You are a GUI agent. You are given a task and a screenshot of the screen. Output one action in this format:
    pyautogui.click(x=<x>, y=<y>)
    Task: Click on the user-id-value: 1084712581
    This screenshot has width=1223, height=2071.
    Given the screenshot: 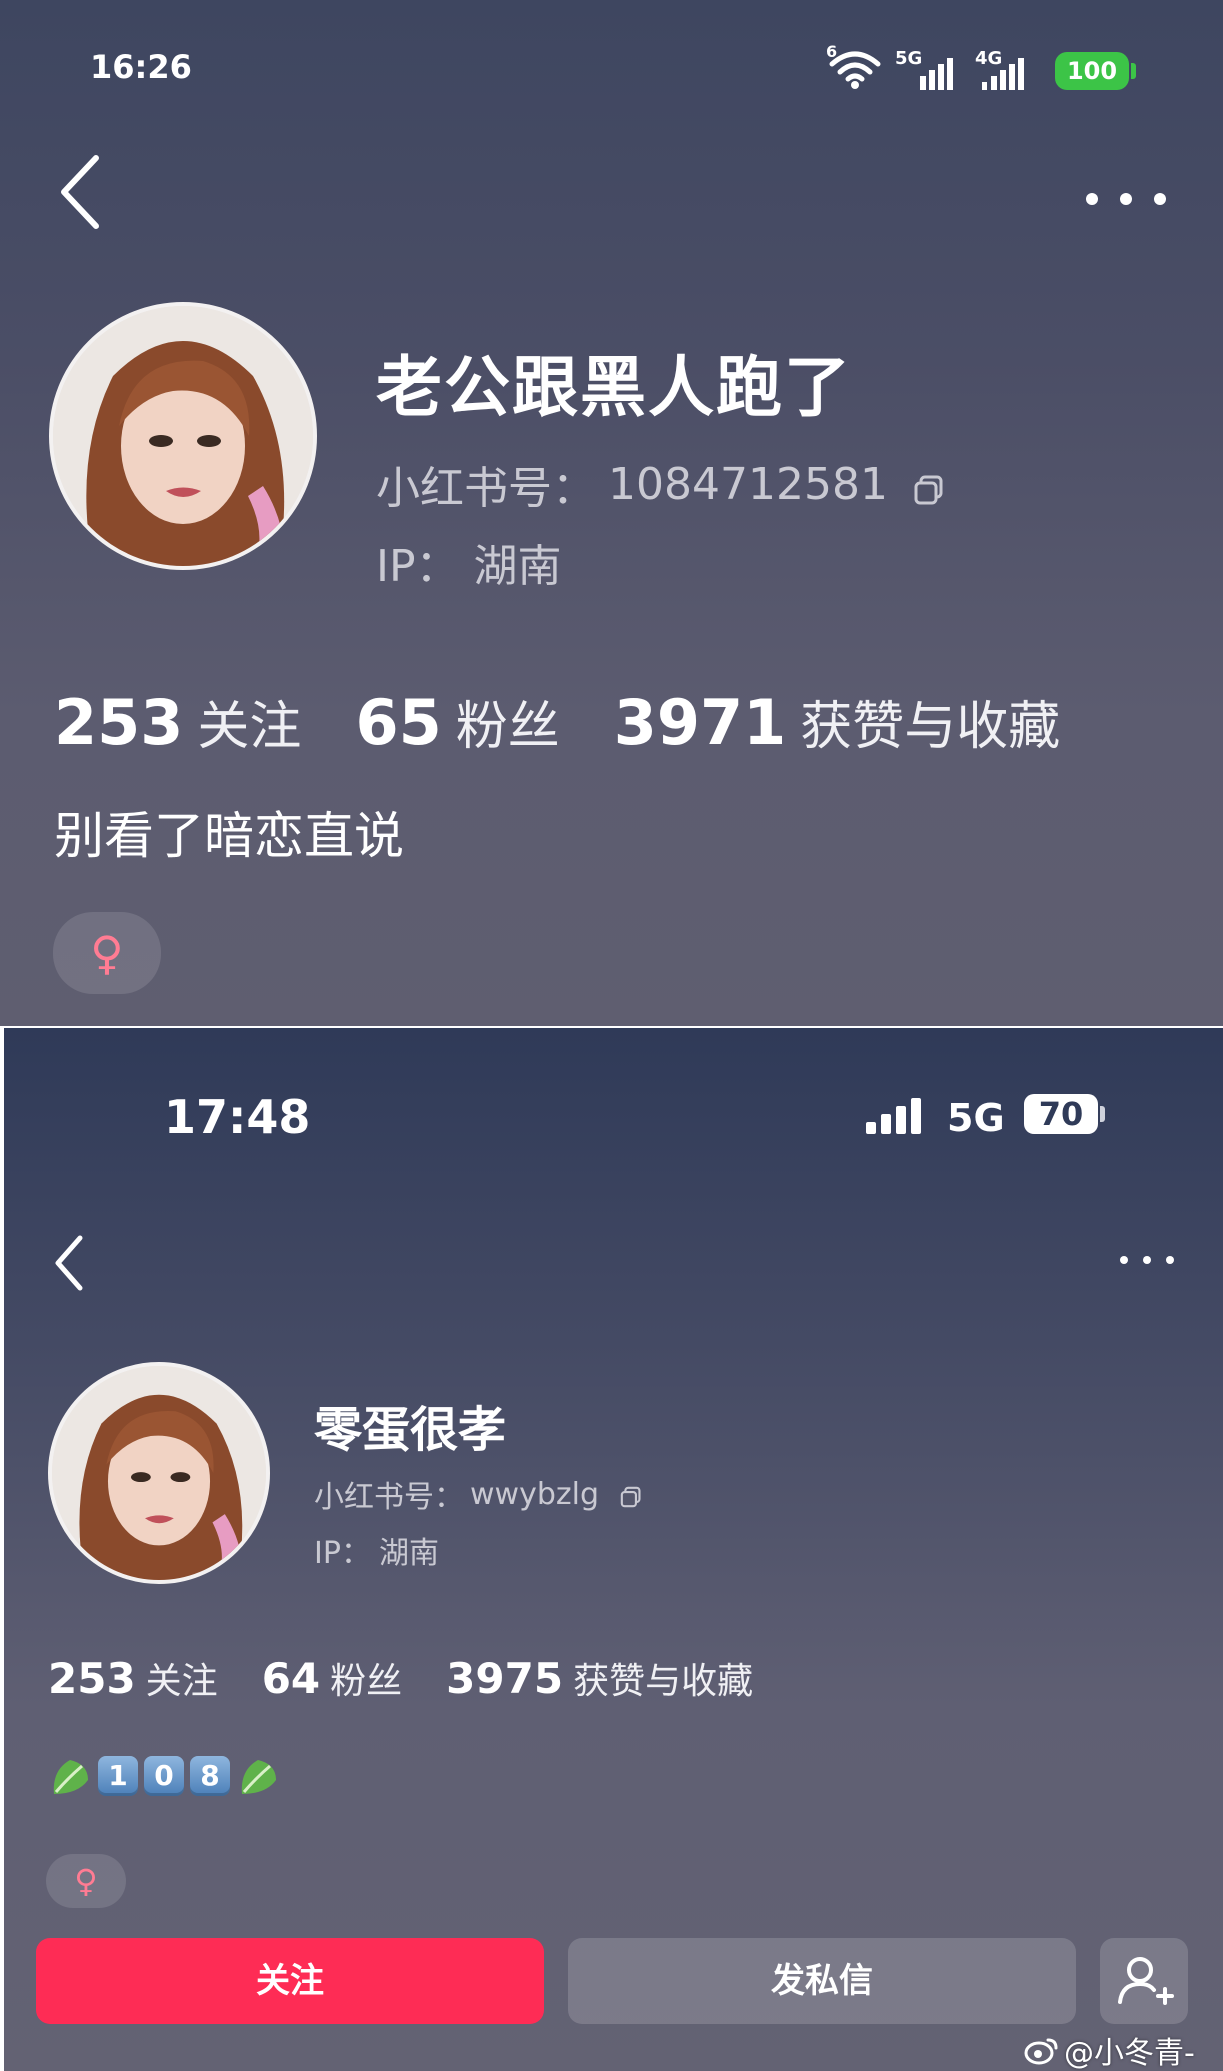 What is the action you would take?
    pyautogui.click(x=748, y=484)
    